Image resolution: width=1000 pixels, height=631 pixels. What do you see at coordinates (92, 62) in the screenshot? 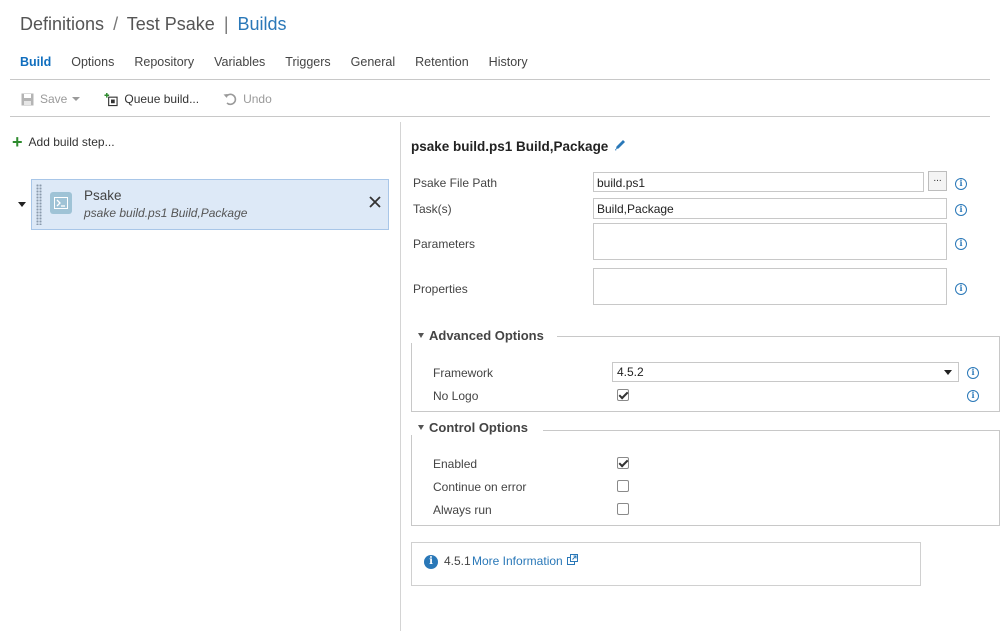
I see `tab-options: Options` at bounding box center [92, 62].